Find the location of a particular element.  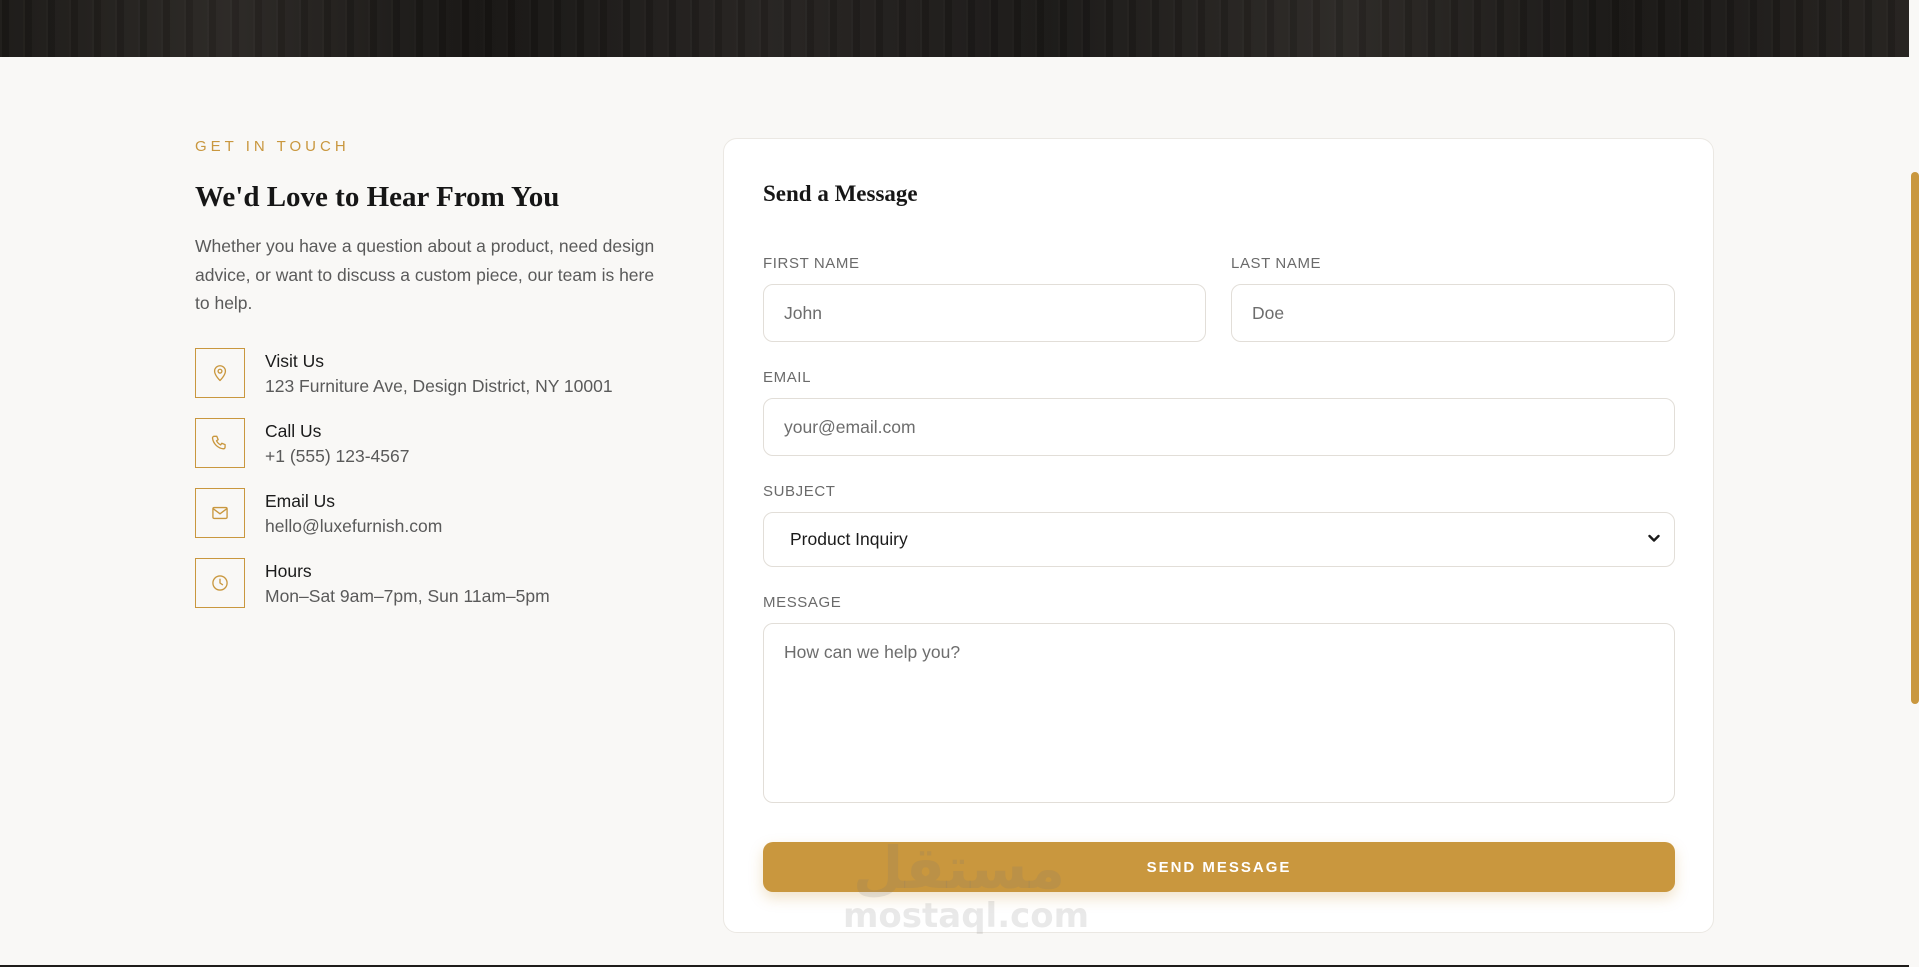

form-title: Send a Message is located at coordinates (840, 193).